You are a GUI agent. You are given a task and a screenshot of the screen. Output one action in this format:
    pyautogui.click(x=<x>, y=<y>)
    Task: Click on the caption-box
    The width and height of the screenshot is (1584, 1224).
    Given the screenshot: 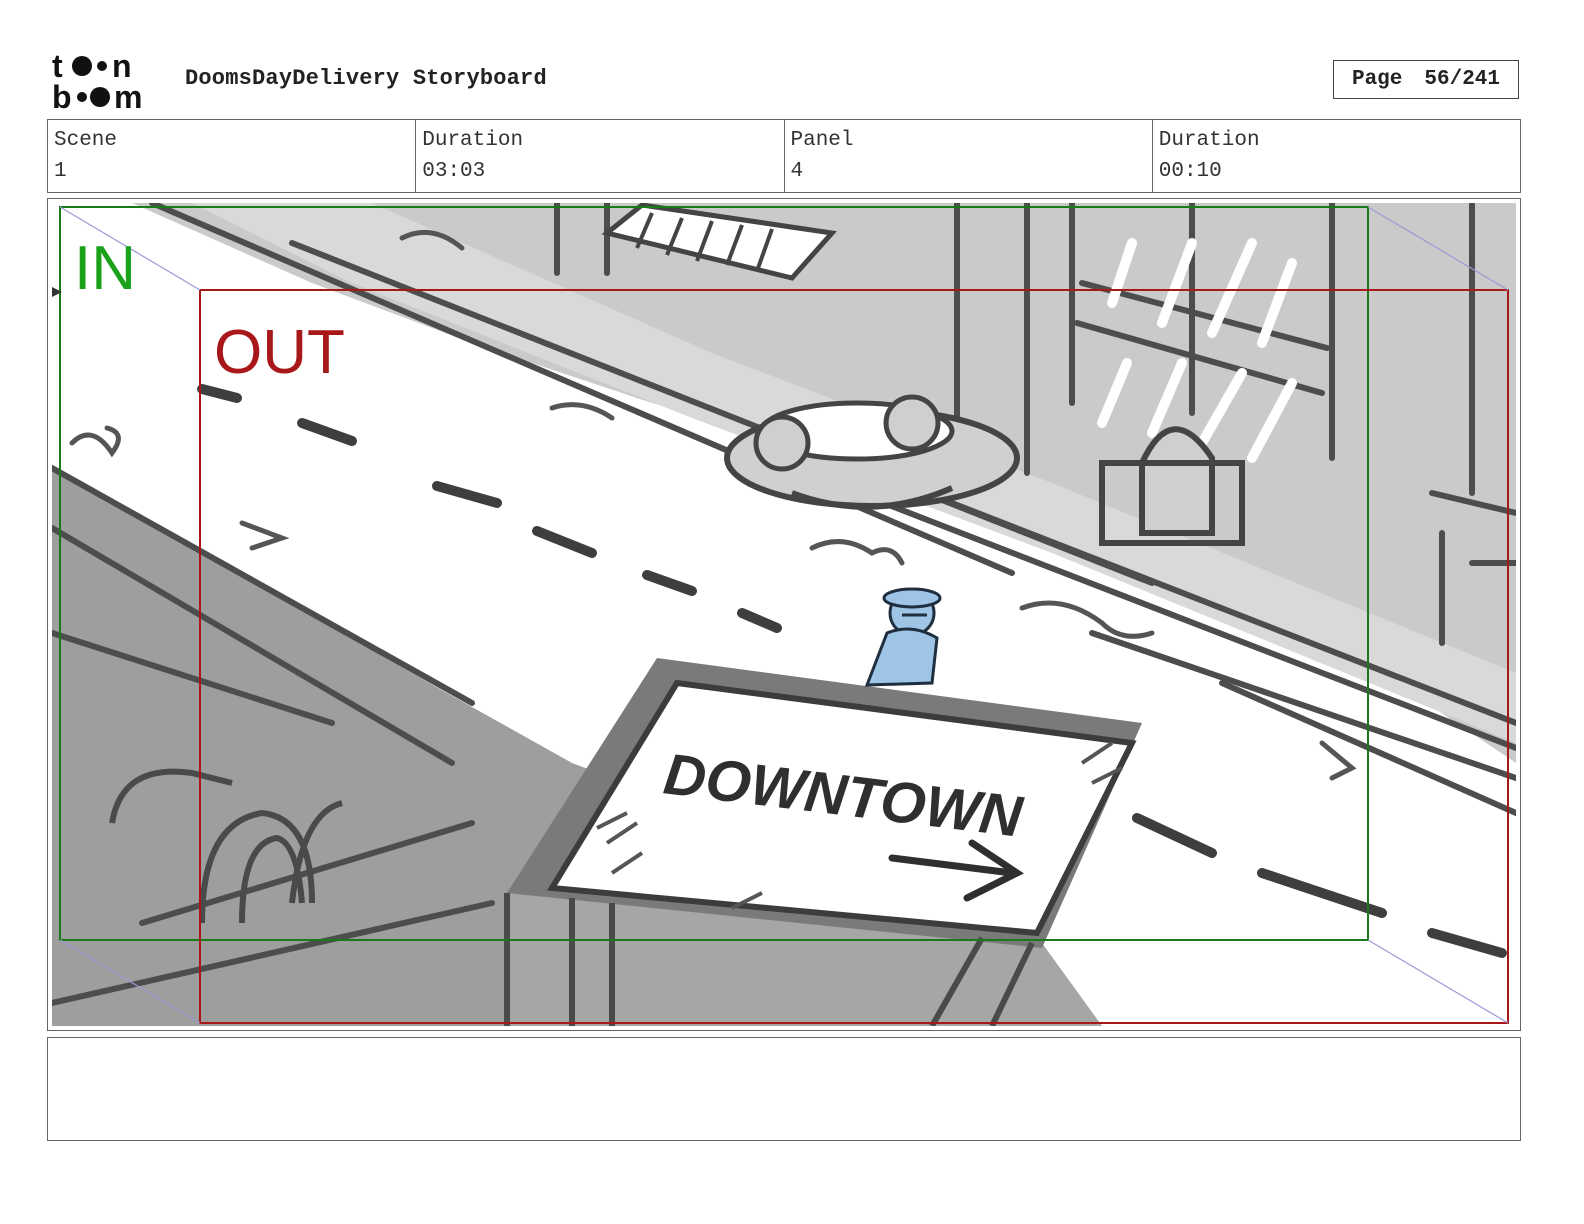 What is the action you would take?
    pyautogui.click(x=784, y=1089)
    